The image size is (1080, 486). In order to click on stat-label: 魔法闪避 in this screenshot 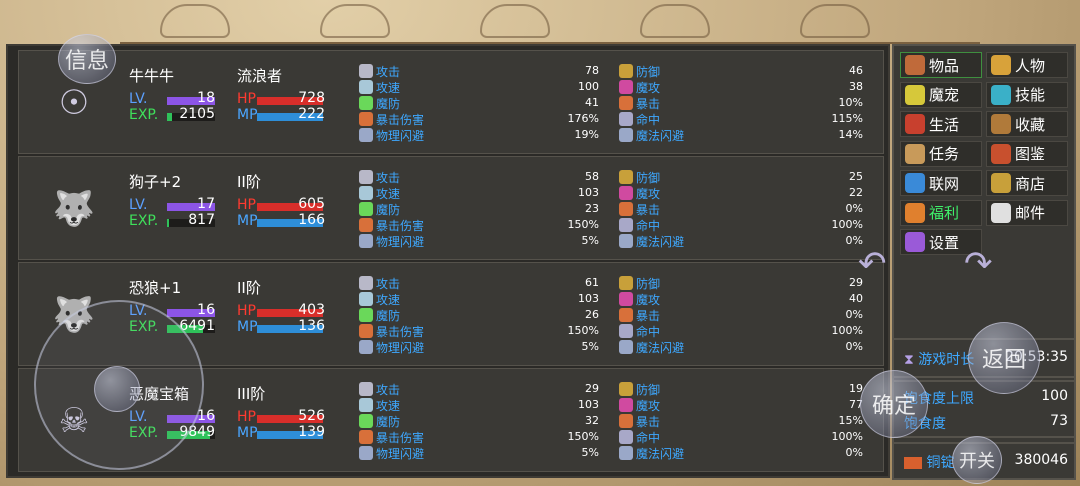, I will do `click(660, 241)`.